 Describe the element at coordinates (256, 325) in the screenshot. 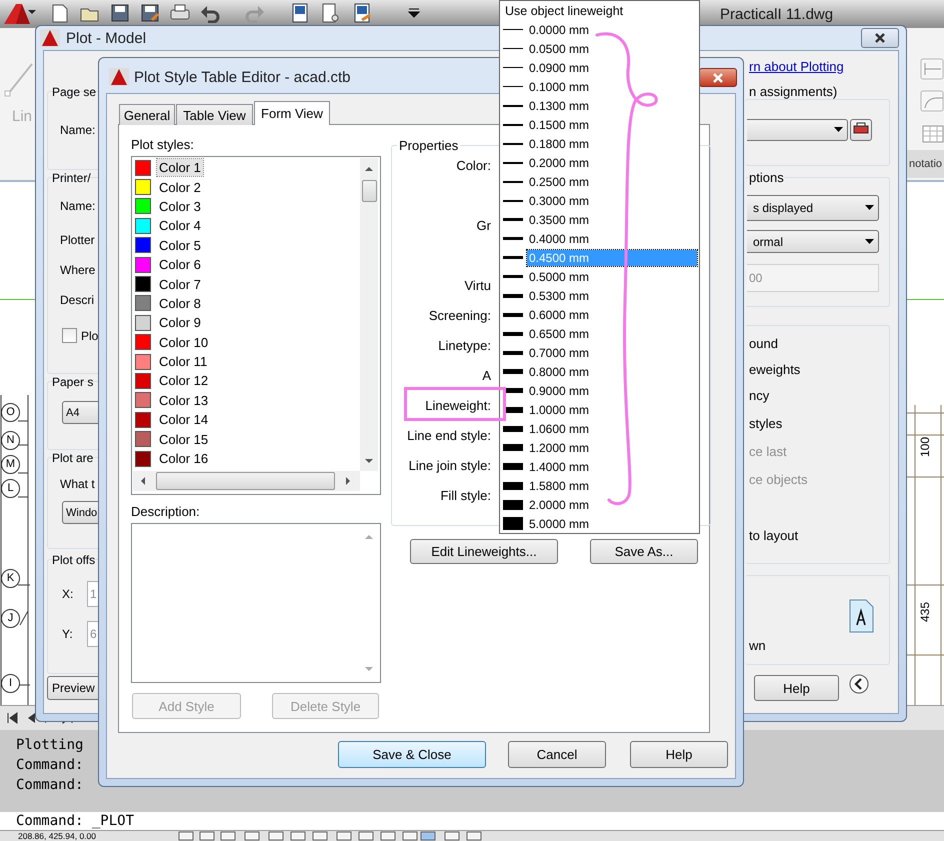

I see `plot-styles-list: Color 1 Color 2 Color 3 Color 4 Color 5 Color 6 Color 7 Color 8 Color 9 Color 10 Color 11 Color 12 Color 13 Color 14 Color 15 Color 16` at that location.